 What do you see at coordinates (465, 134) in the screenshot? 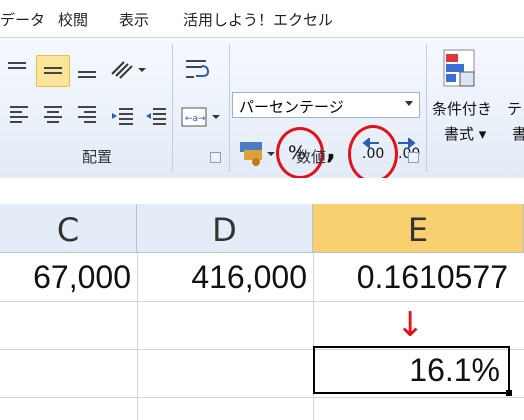
I see `conditional-formatting-sub: 書式 ▾` at bounding box center [465, 134].